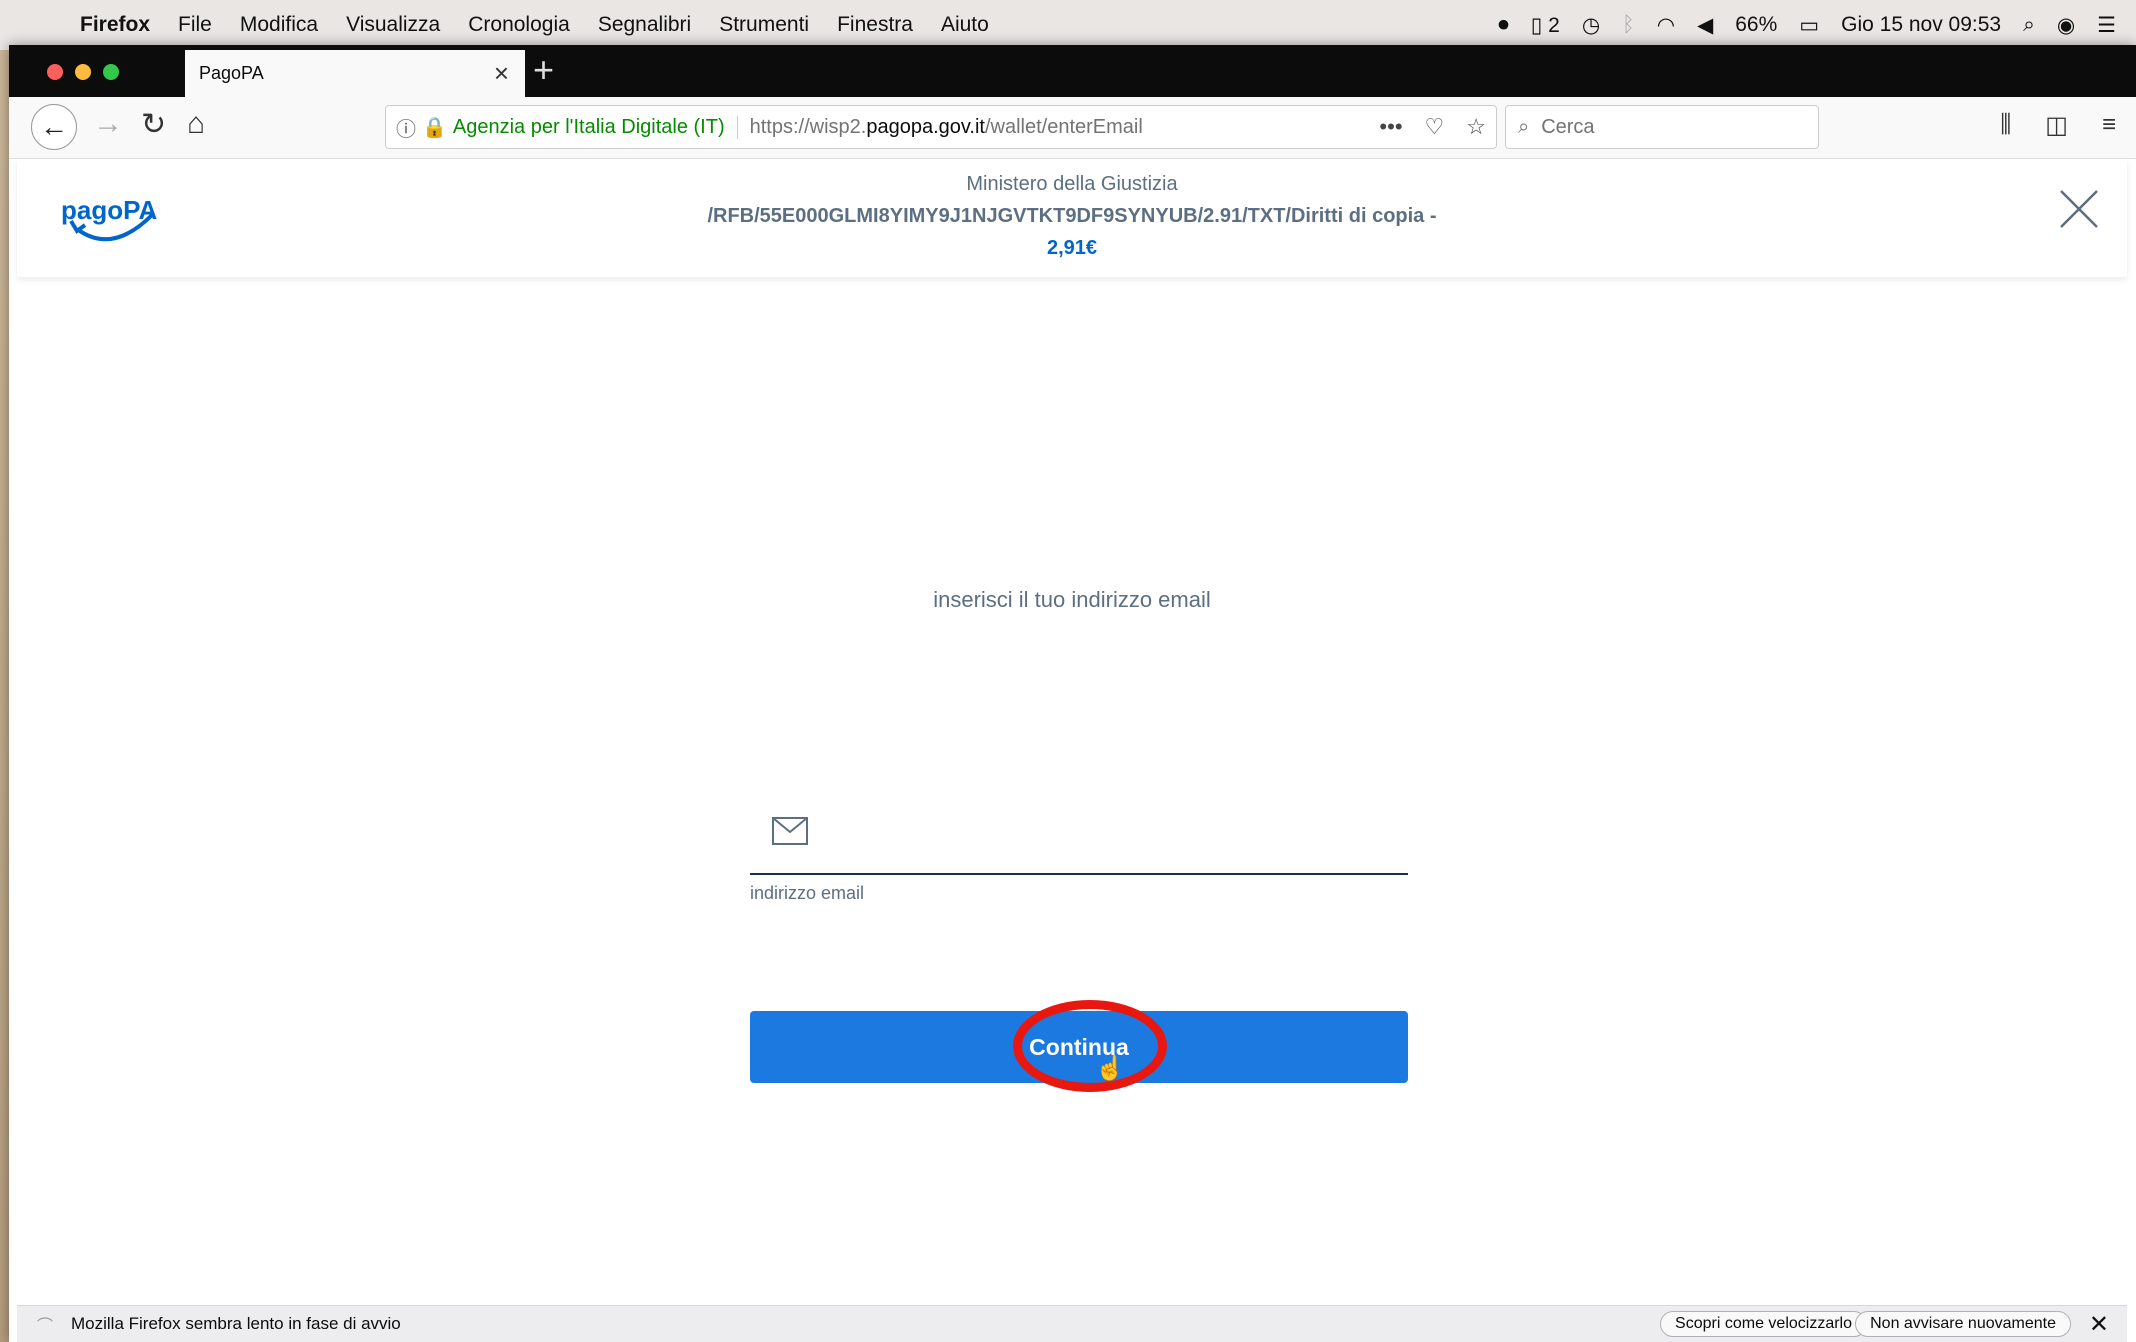 This screenshot has height=1342, width=2136. Describe the element at coordinates (196, 124) in the screenshot. I see `home-button: ⌂` at that location.